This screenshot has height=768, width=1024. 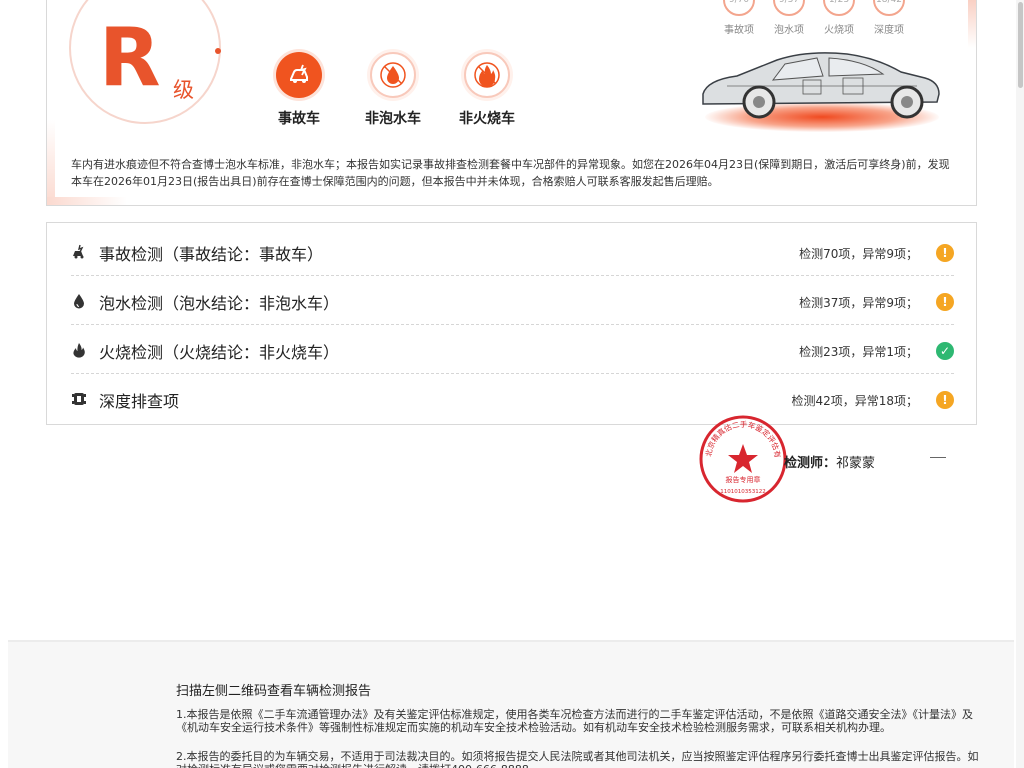 I want to click on stat-label: 泡水项, so click(x=789, y=30).